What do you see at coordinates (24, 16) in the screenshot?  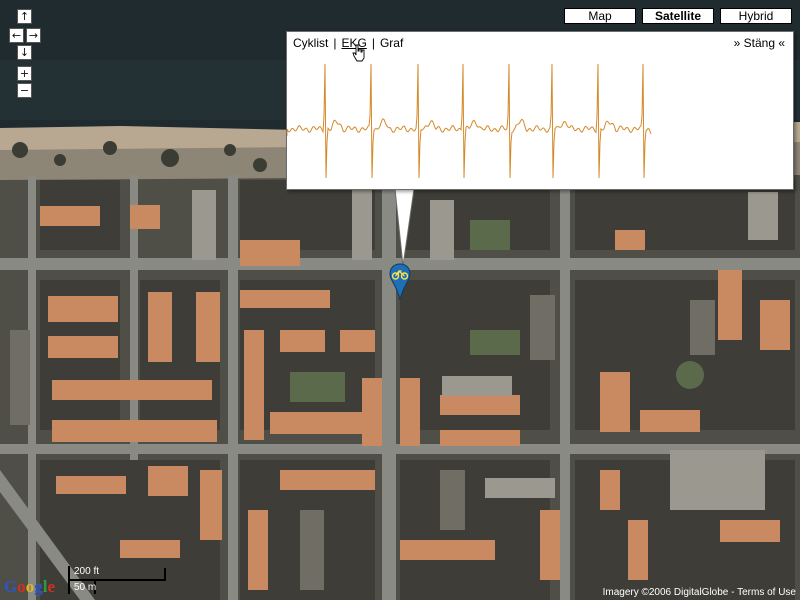 I see `pan-up-button: ↑` at bounding box center [24, 16].